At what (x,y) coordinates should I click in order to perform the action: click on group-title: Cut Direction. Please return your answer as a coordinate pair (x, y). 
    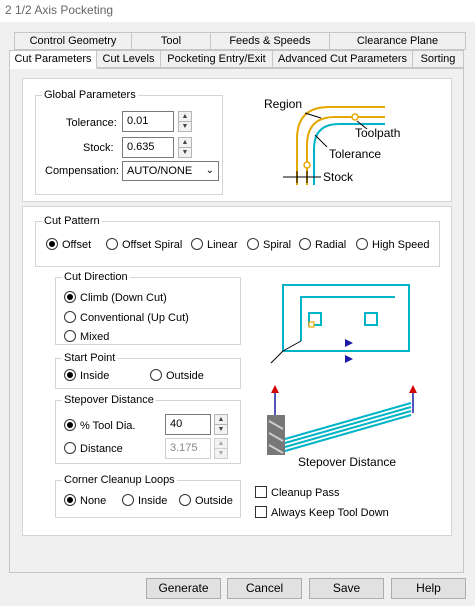
    Looking at the image, I should click on (96, 277).